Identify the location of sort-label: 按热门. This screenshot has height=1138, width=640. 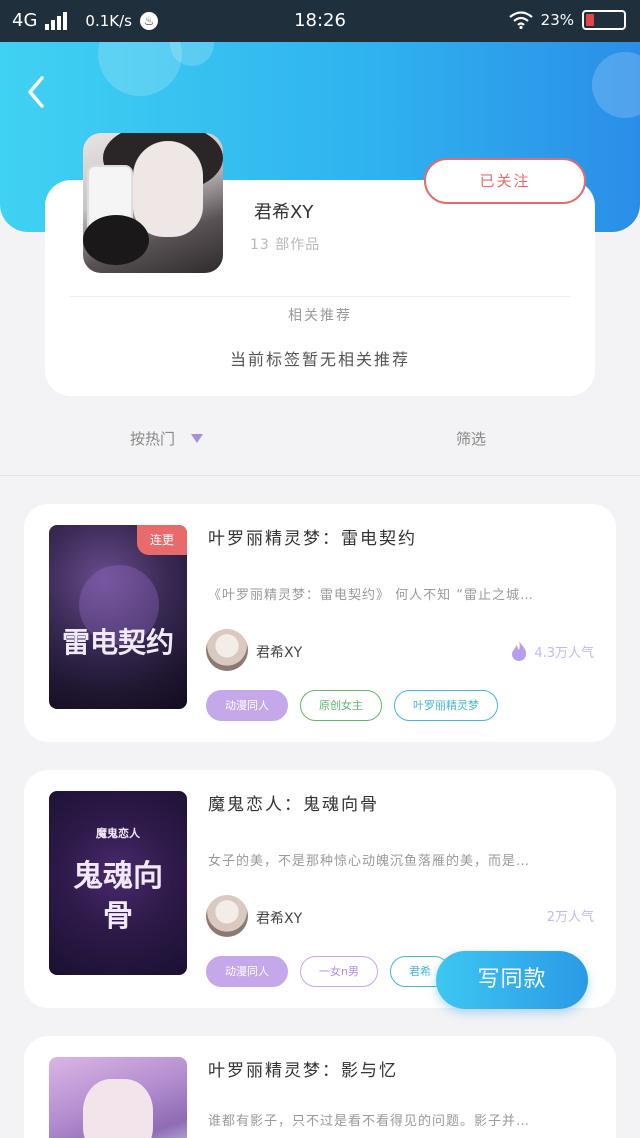
(153, 439).